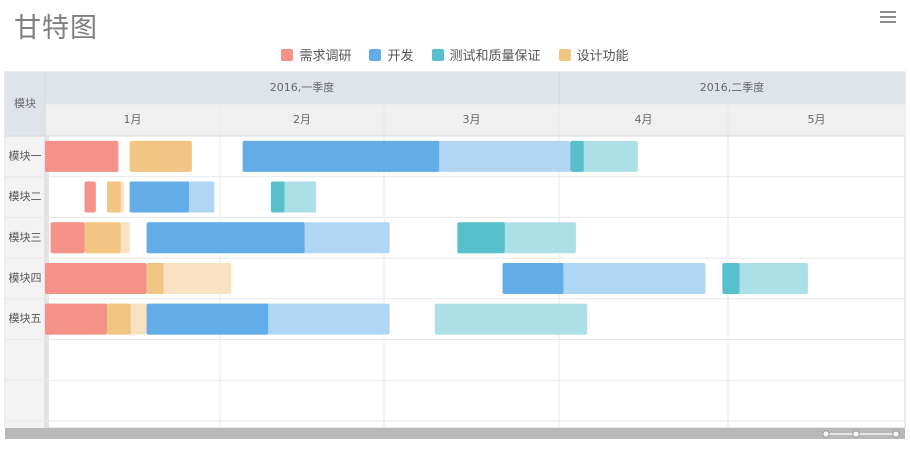 The width and height of the screenshot is (910, 449). I want to click on corner-label: 模块, so click(25, 103).